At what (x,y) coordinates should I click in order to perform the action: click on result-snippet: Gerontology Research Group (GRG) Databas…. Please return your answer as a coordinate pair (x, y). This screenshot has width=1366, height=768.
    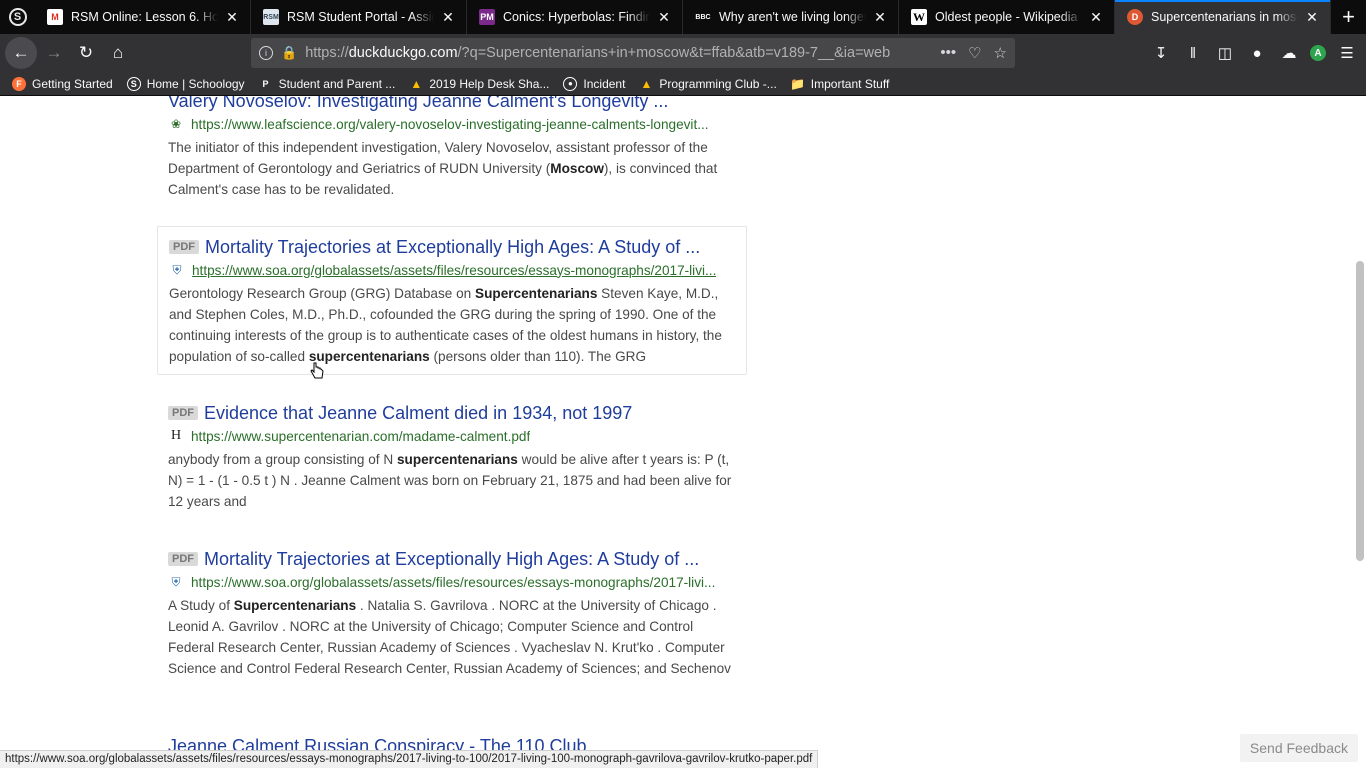
    Looking at the image, I should click on (445, 325).